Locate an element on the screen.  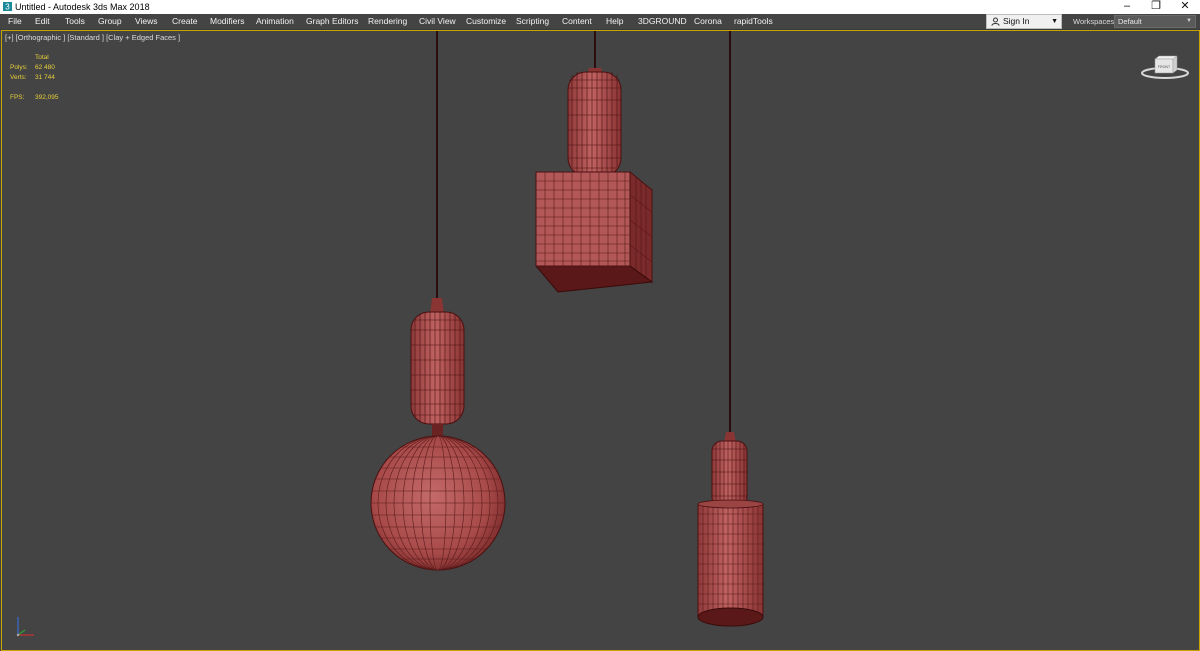
menu-content: Content is located at coordinates (577, 21).